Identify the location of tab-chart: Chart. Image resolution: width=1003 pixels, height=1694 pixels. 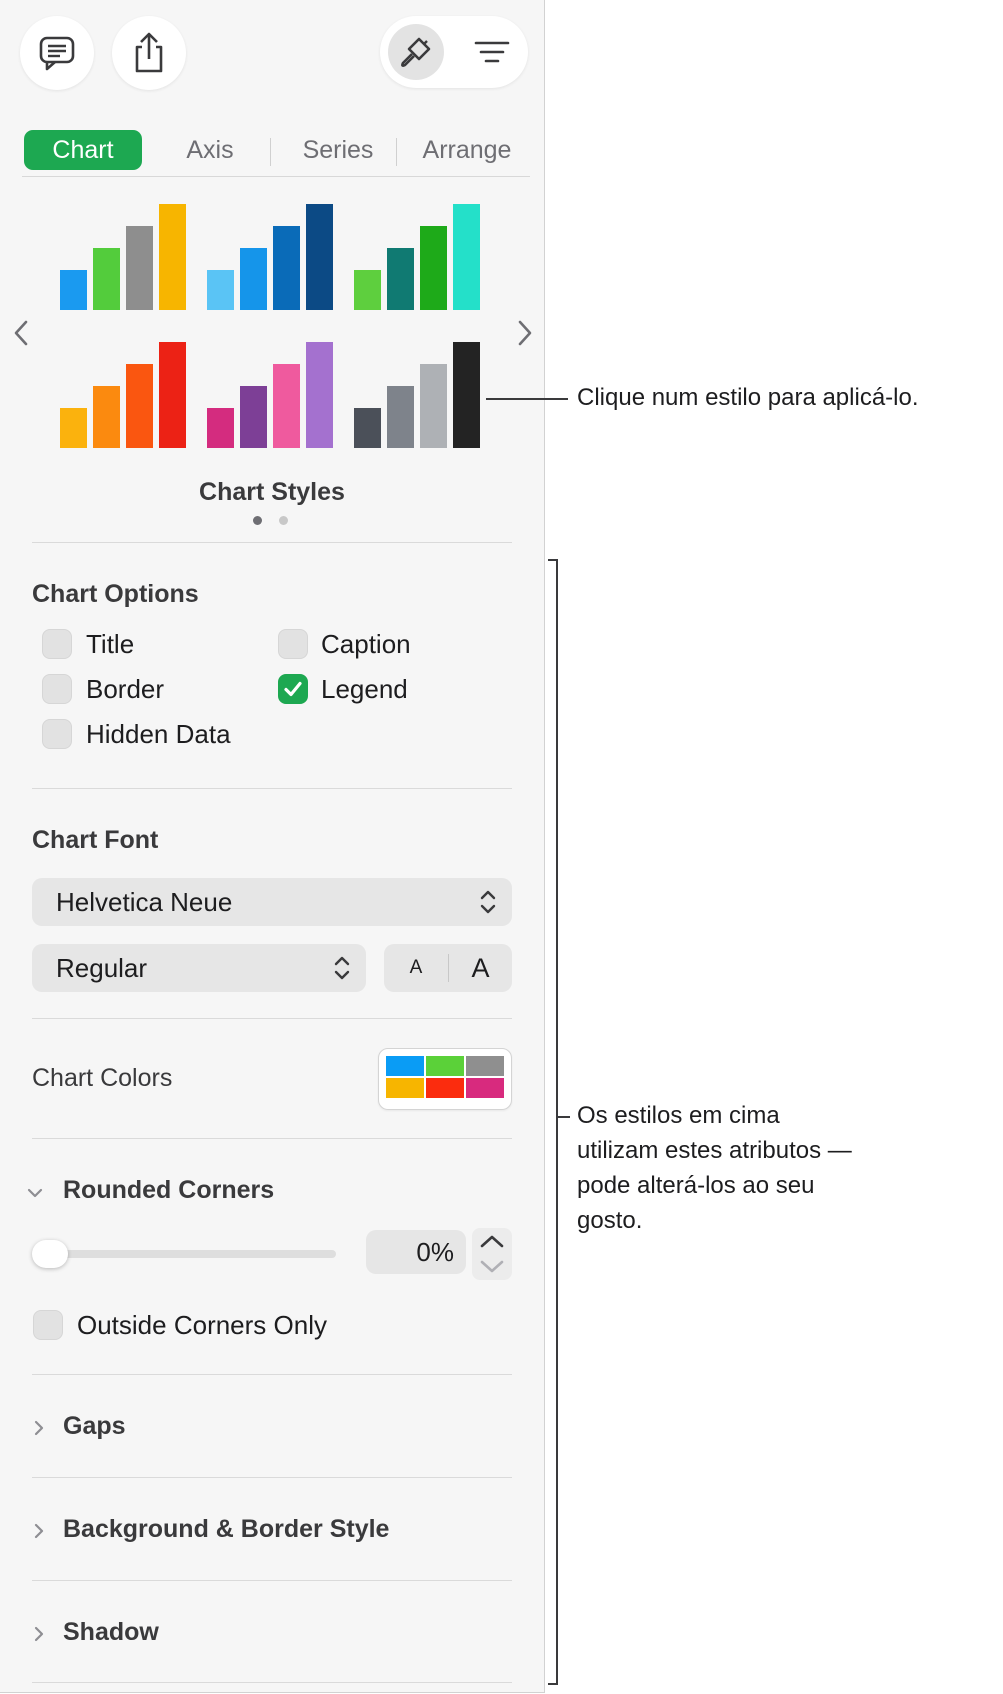
(83, 150).